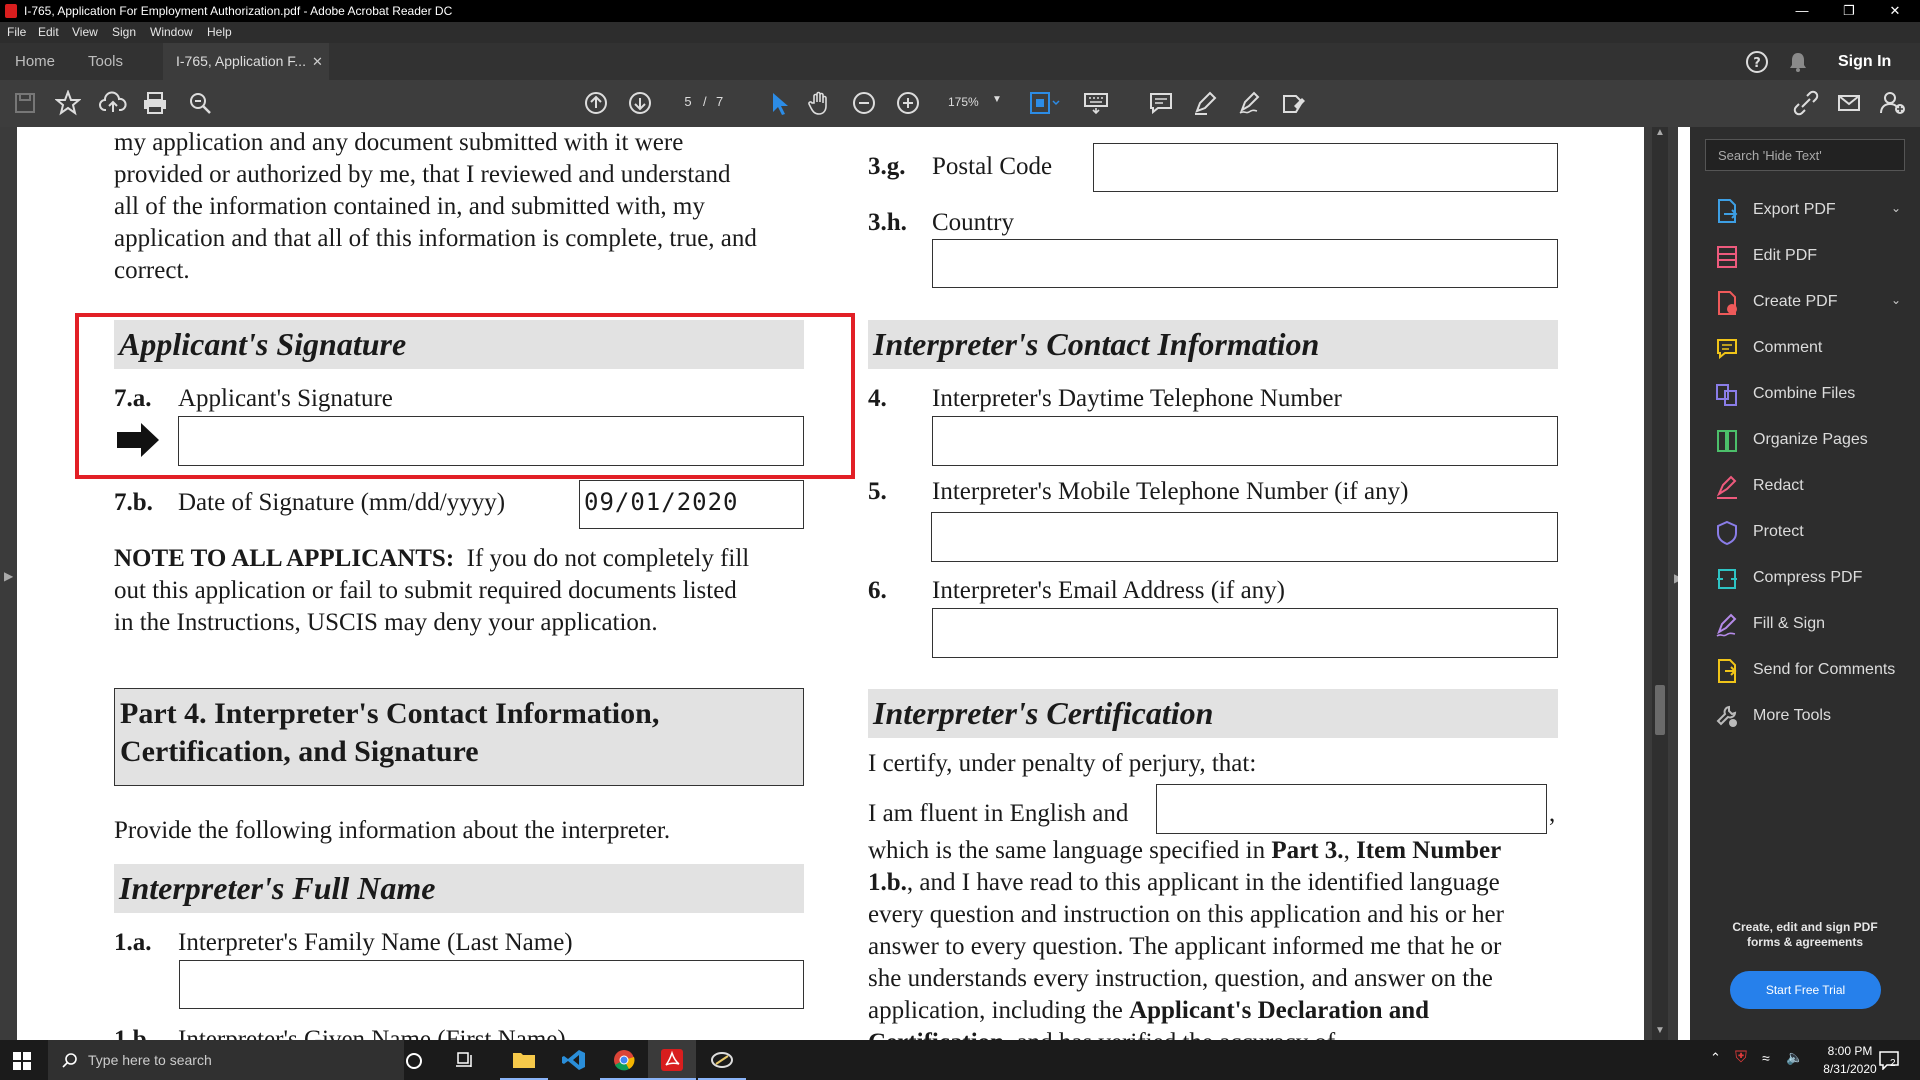 The image size is (1920, 1080). Describe the element at coordinates (1895, 11) in the screenshot. I see `close-window-icon: ✕` at that location.